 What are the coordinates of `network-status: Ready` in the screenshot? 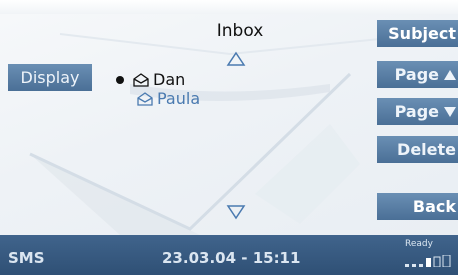 It's located at (419, 244).